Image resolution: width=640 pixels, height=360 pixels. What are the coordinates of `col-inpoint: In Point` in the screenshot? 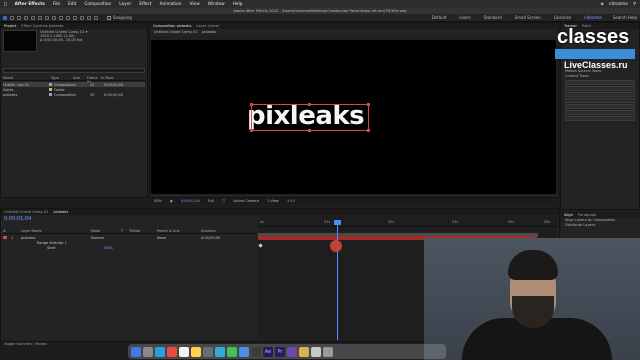 It's located at (111, 78).